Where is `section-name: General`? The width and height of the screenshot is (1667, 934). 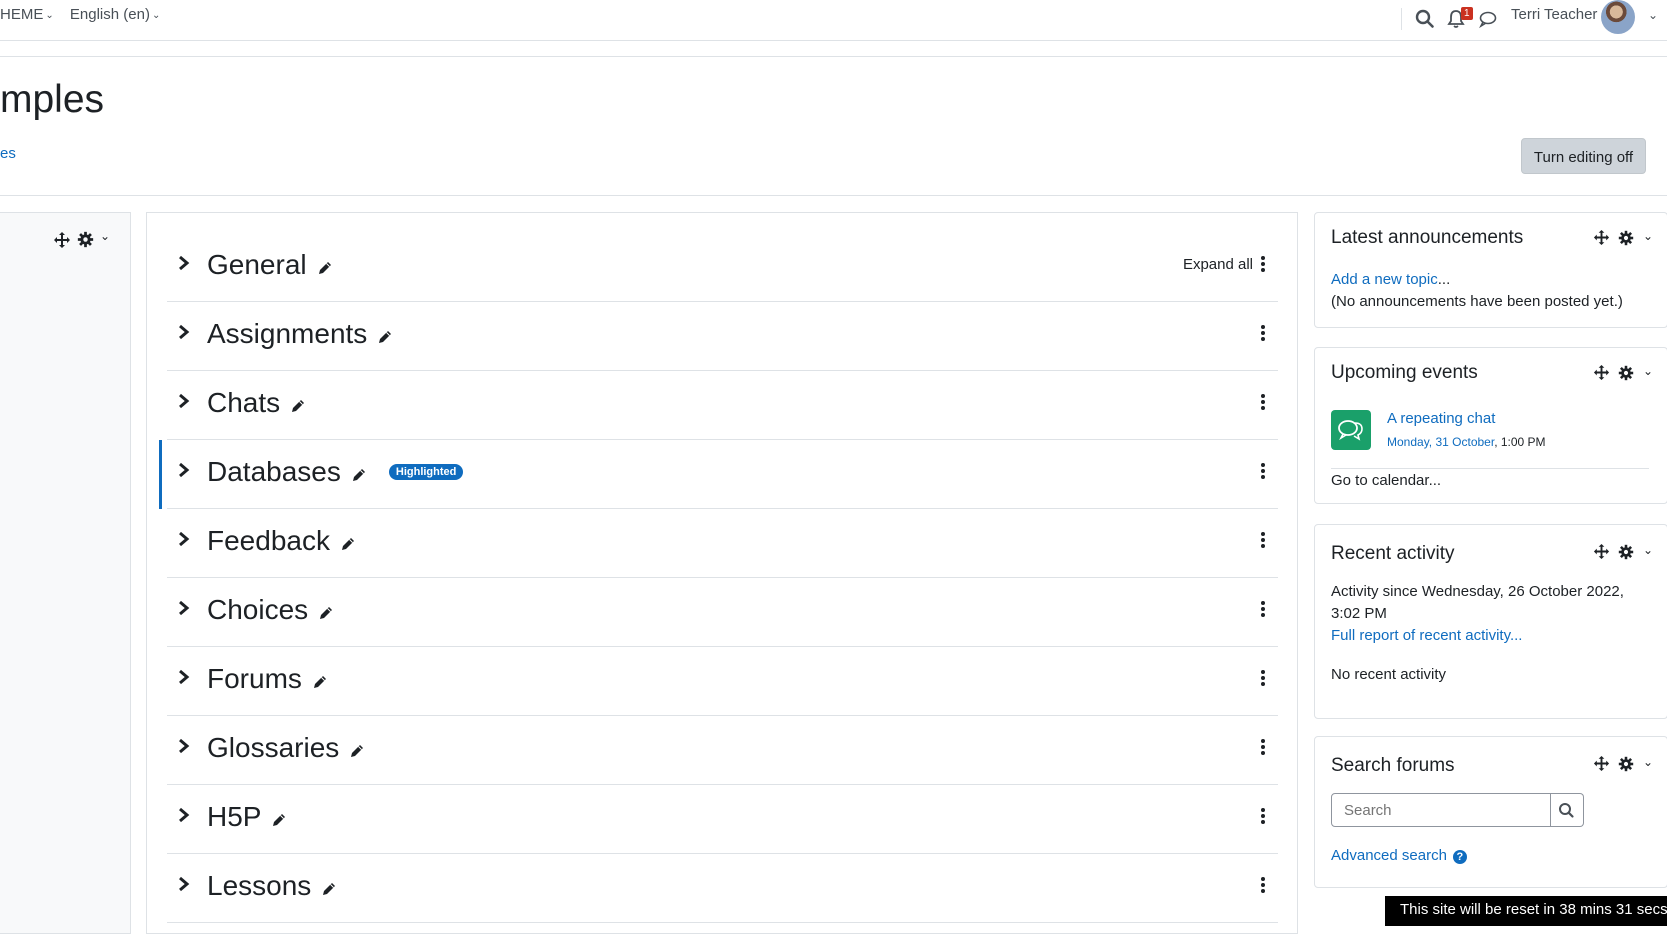
section-name: General is located at coordinates (257, 264).